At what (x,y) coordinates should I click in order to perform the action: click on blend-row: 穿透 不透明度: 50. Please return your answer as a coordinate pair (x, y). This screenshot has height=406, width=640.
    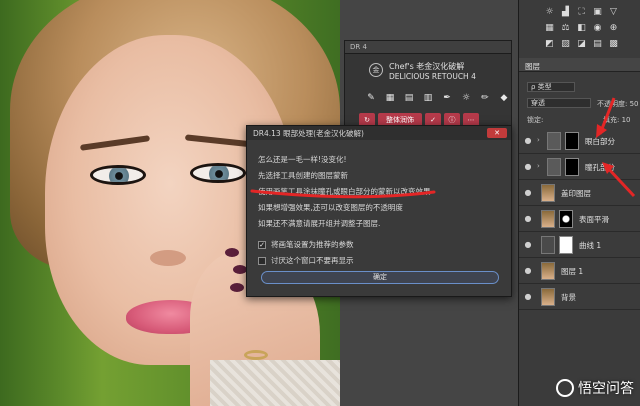
    Looking at the image, I should click on (579, 103).